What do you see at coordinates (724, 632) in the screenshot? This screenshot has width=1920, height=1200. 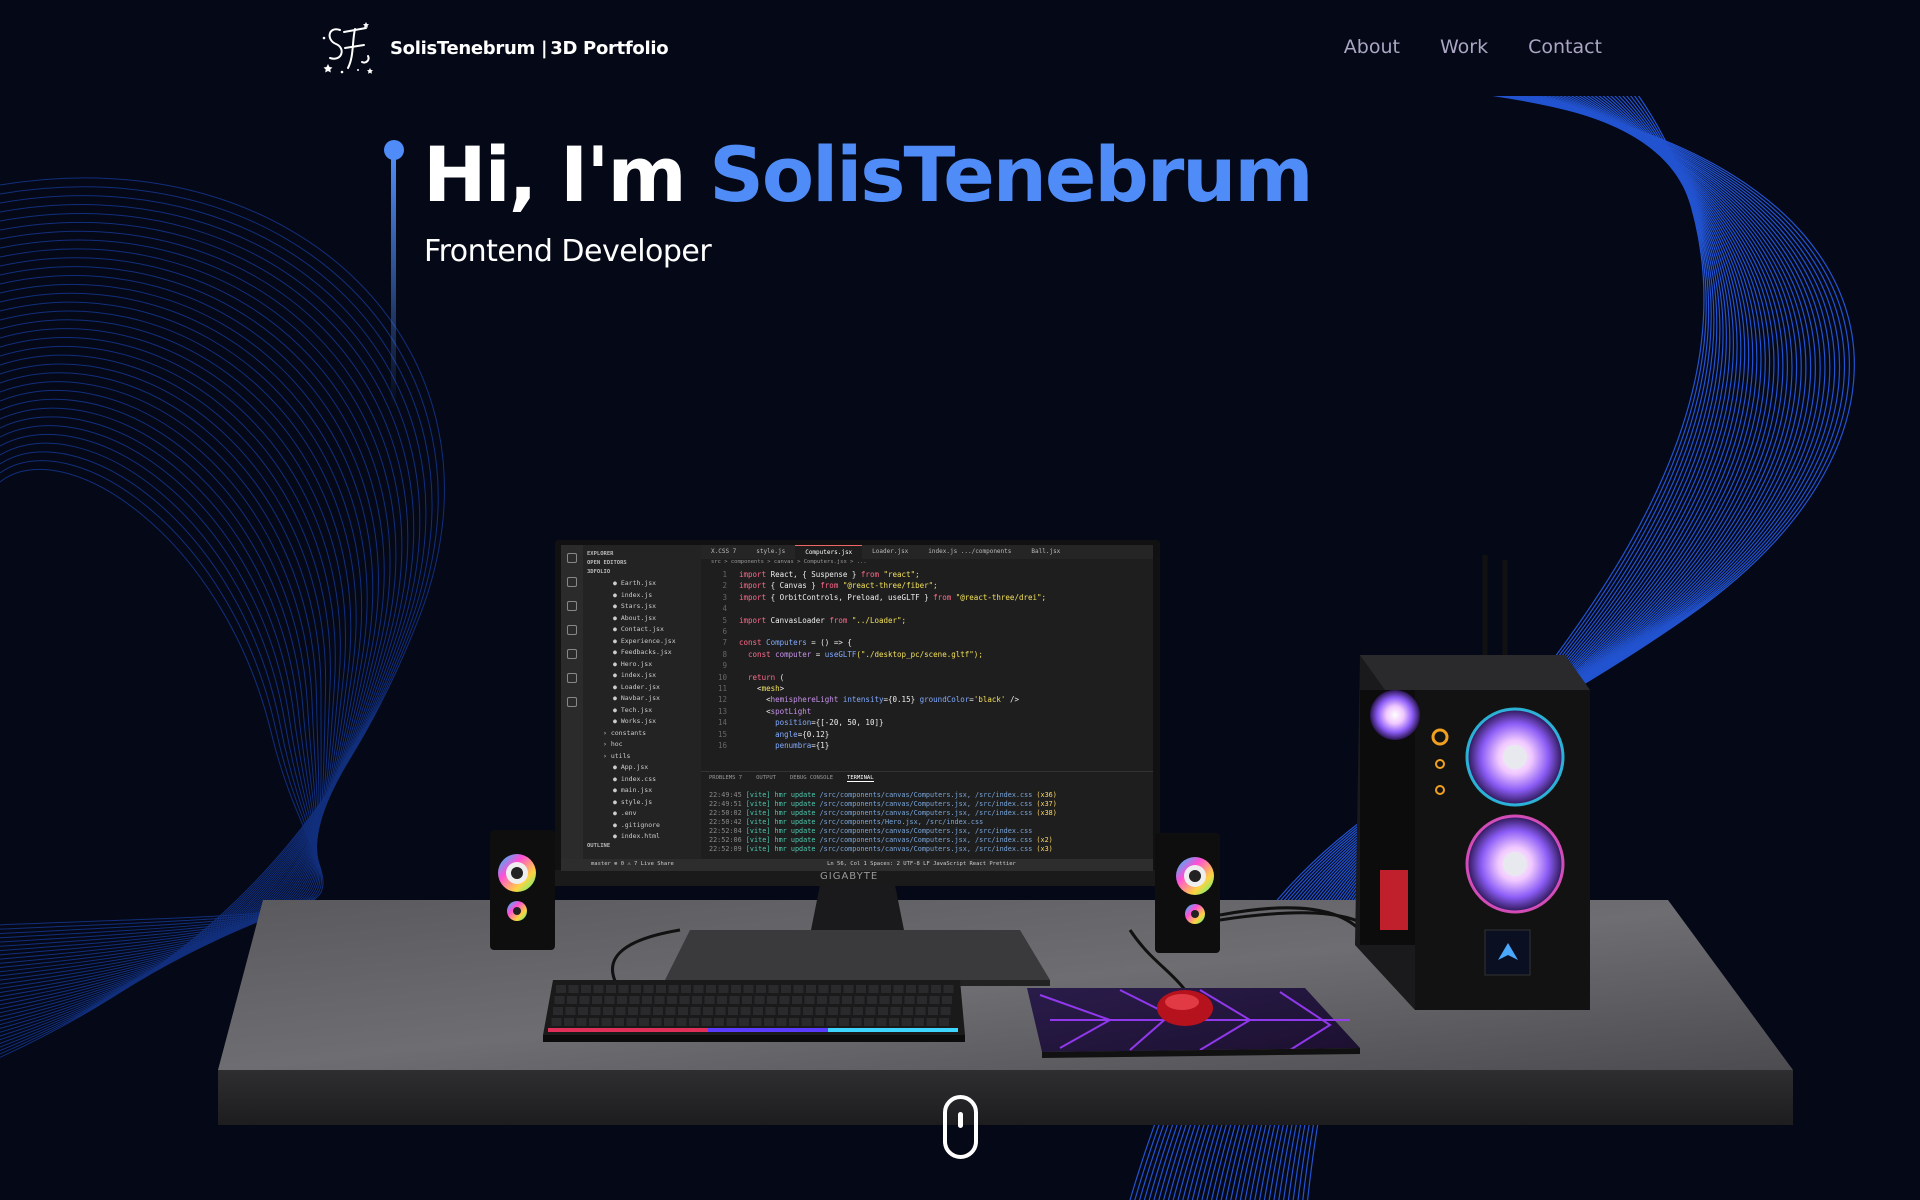 I see `code-line: 6` at bounding box center [724, 632].